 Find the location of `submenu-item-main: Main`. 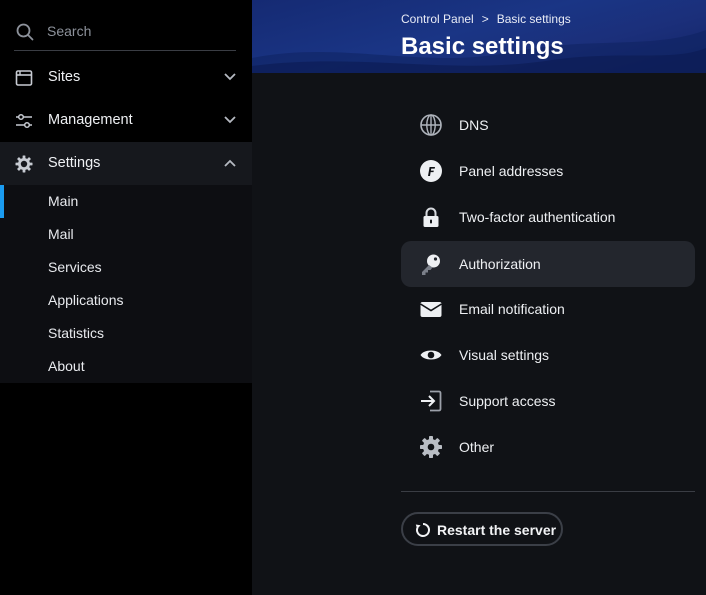

submenu-item-main: Main is located at coordinates (126, 201).